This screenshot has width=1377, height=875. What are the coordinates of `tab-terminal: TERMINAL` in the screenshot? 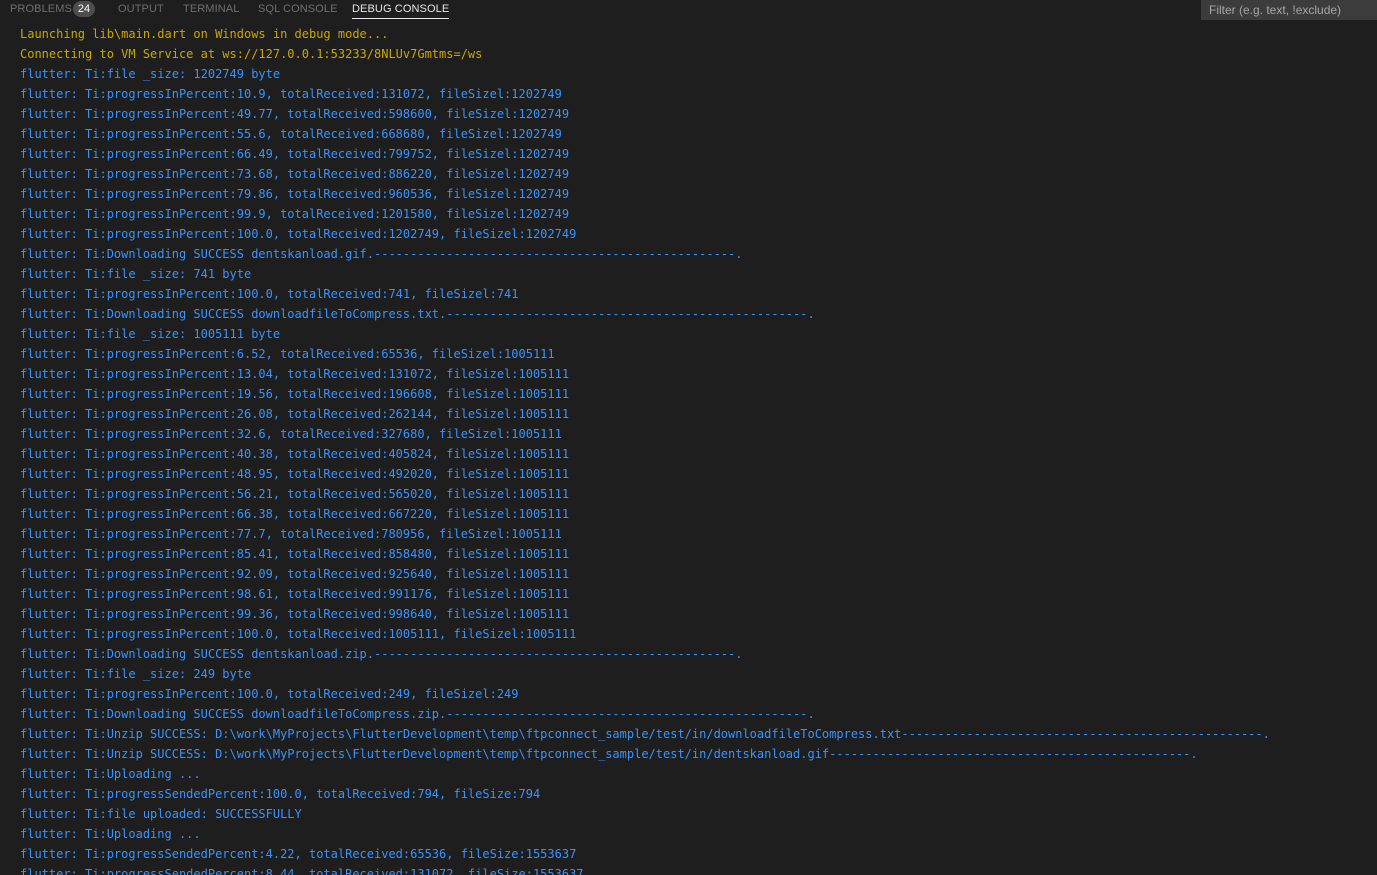 It's located at (211, 9).